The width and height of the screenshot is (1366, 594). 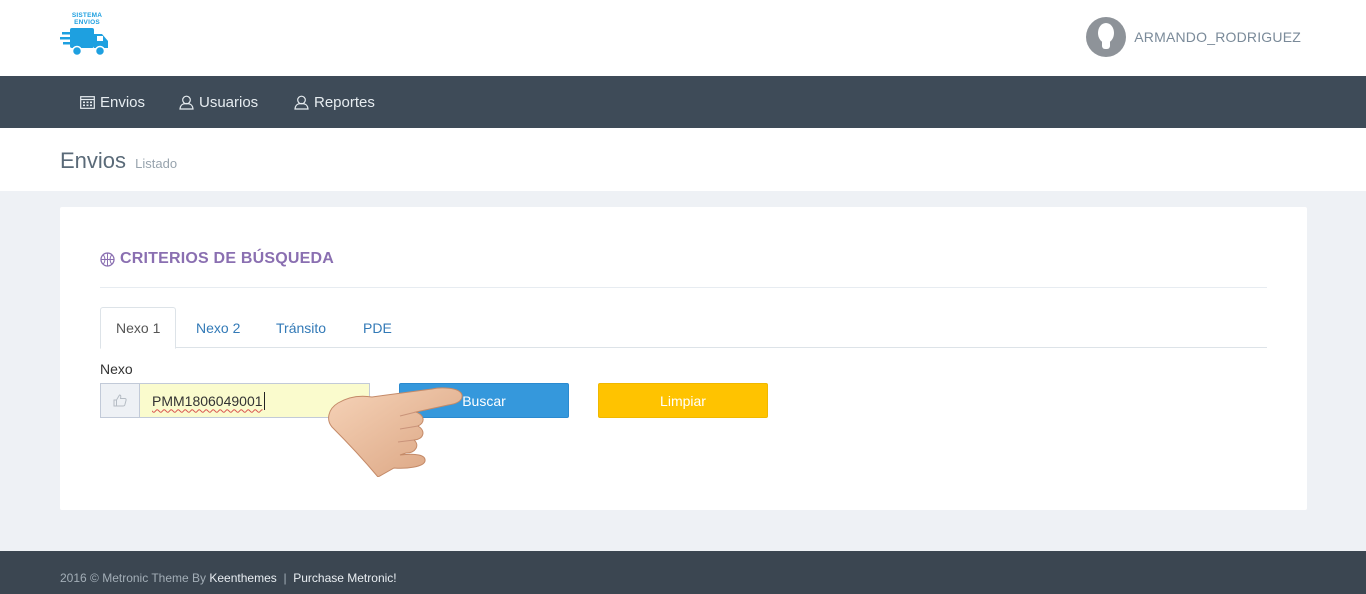 What do you see at coordinates (116, 369) in the screenshot?
I see `nexo-label: Nexo` at bounding box center [116, 369].